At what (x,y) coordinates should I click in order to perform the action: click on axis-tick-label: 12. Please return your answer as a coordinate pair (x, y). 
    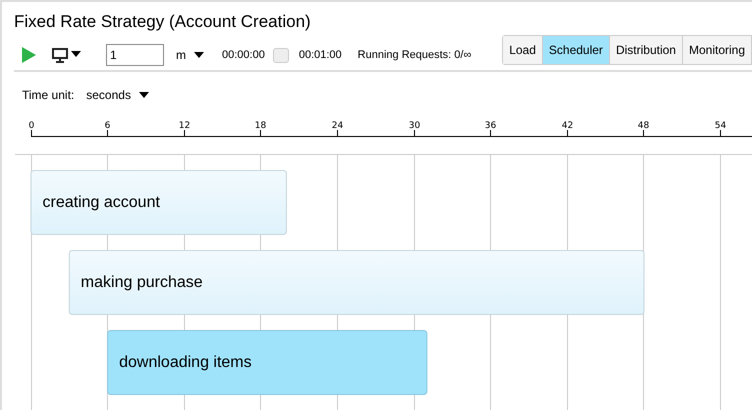
    Looking at the image, I should click on (184, 126).